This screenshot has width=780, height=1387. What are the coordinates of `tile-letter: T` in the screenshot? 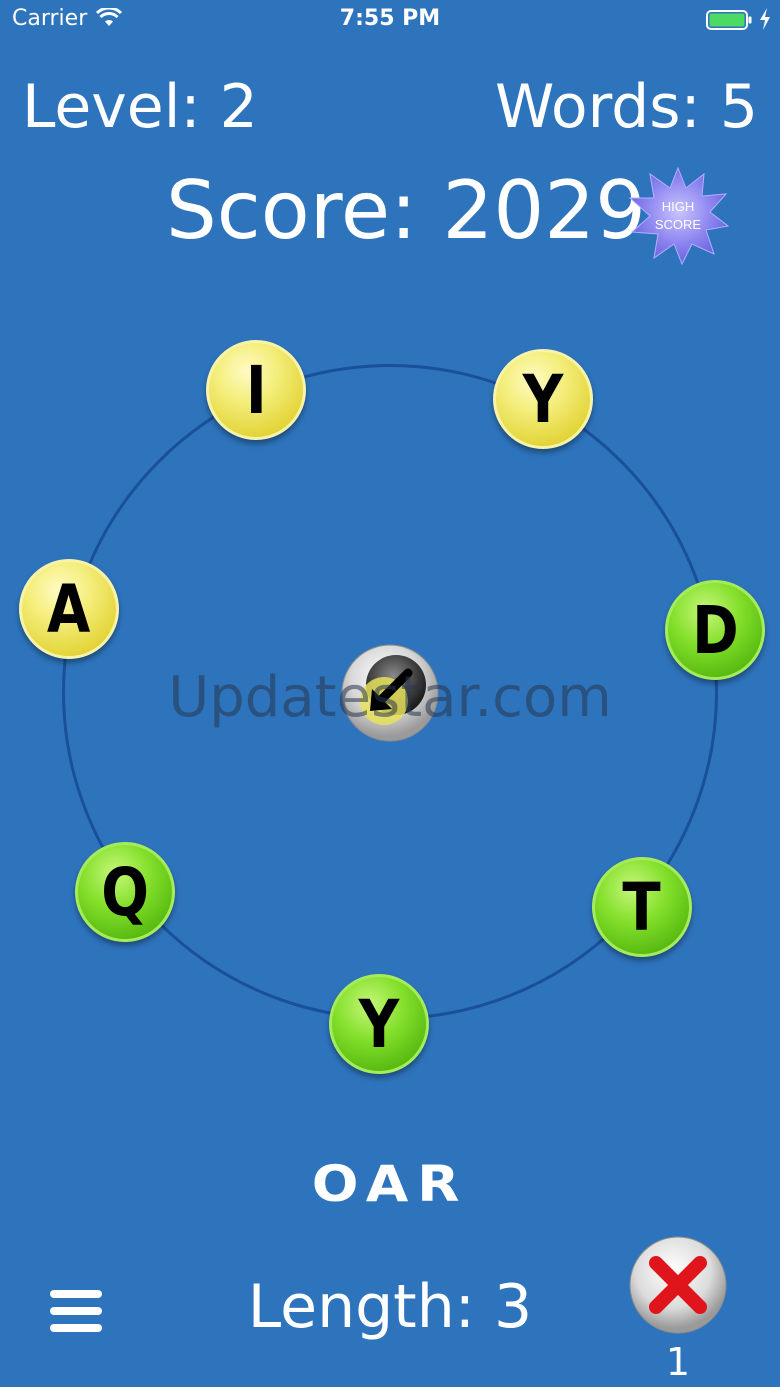 It's located at (642, 907).